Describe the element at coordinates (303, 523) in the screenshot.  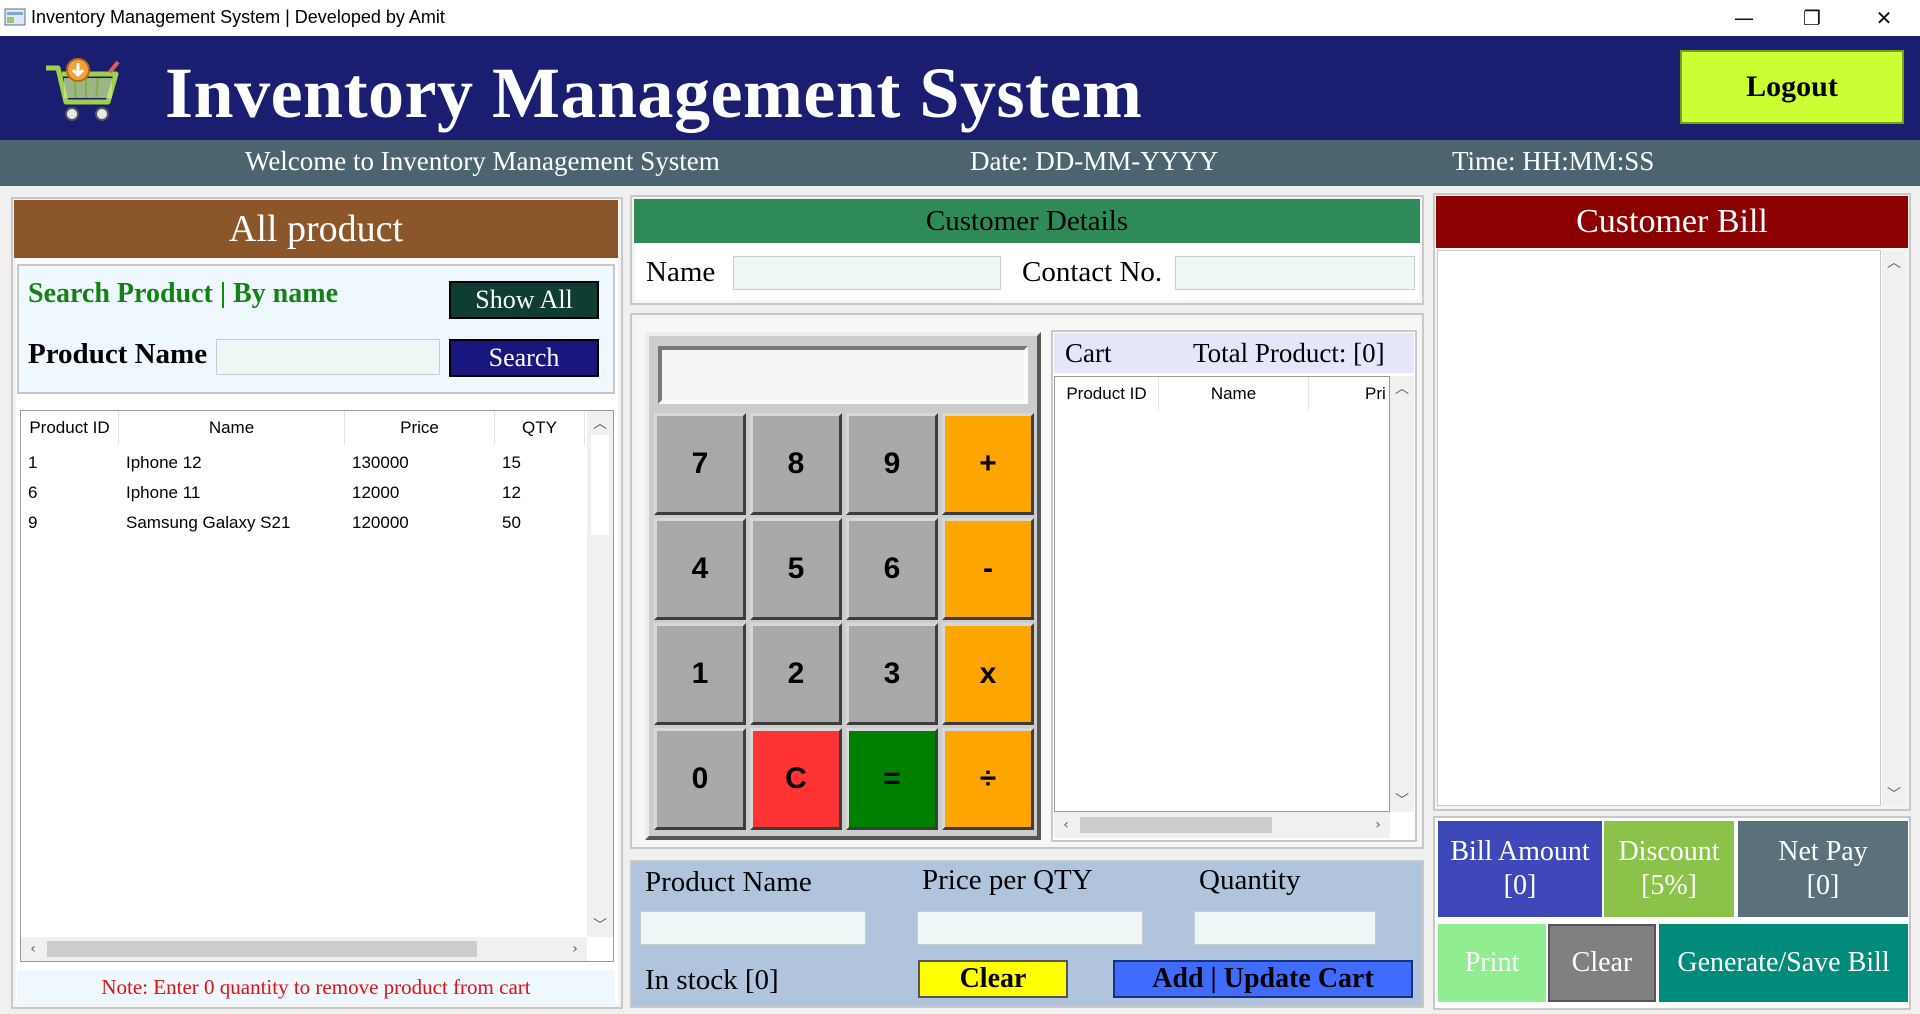
I see `table-row: 9 Samsung Galaxy S21 120000 50` at that location.